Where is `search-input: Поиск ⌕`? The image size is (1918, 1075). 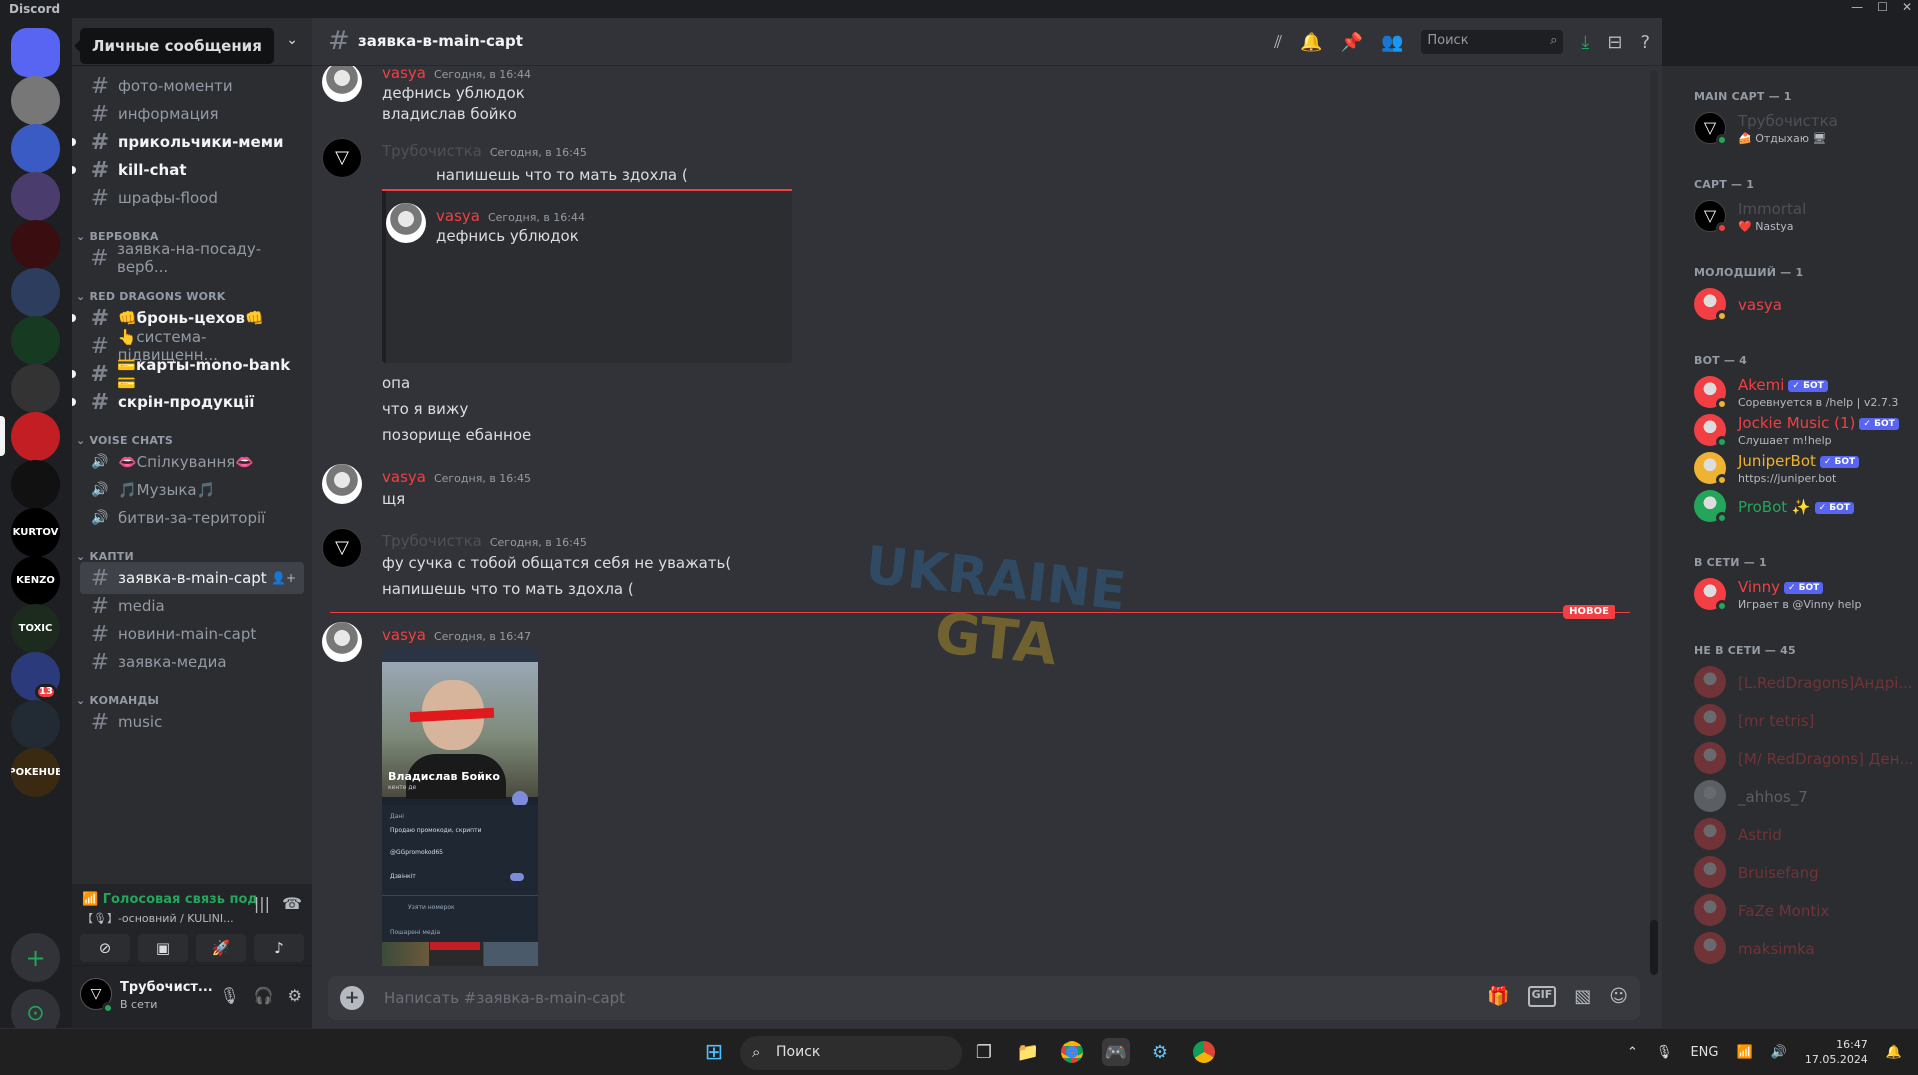
search-input: Поиск ⌕ is located at coordinates (1492, 42).